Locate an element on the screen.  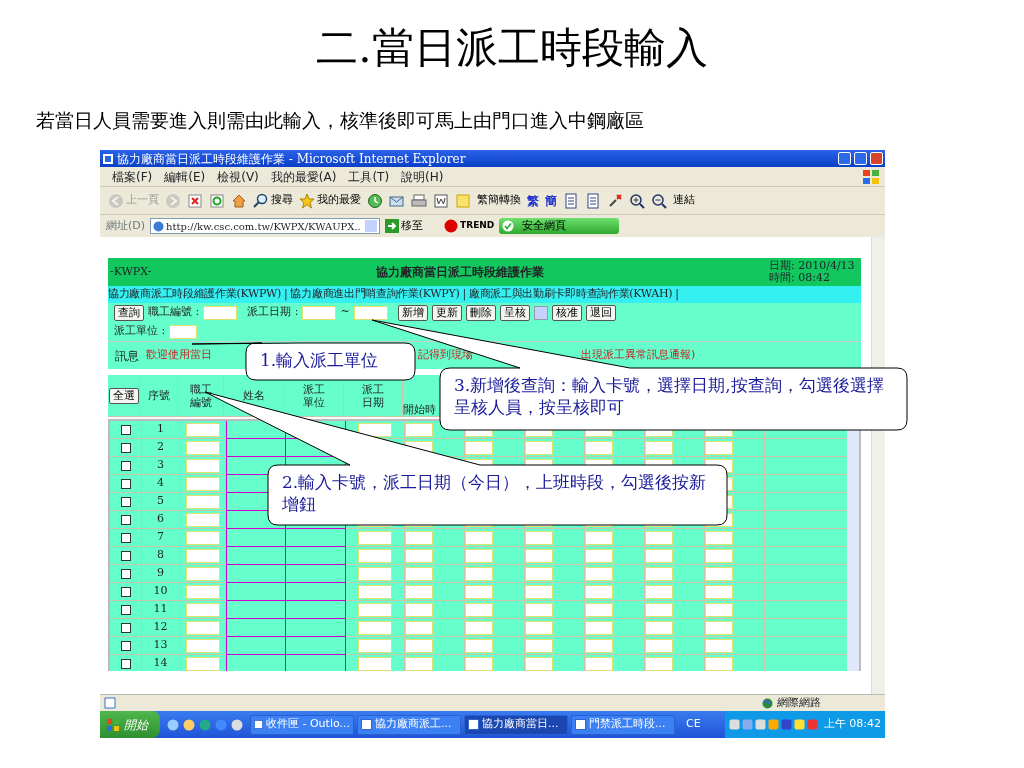
menu-item: 工具(T) is located at coordinates (369, 176).